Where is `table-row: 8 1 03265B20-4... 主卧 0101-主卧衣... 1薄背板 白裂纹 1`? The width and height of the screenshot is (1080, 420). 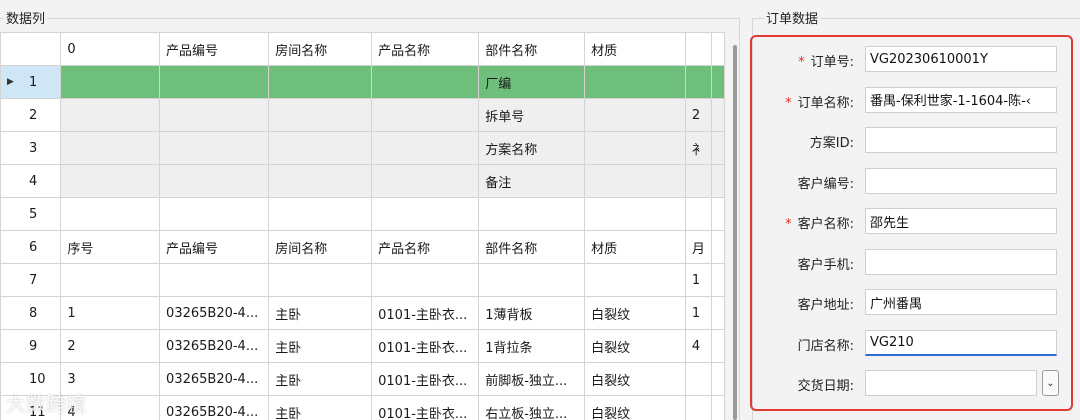
table-row: 8 1 03265B20-4... 主卧 0101-主卧衣... 1薄背板 白裂纹 1 is located at coordinates (362, 313).